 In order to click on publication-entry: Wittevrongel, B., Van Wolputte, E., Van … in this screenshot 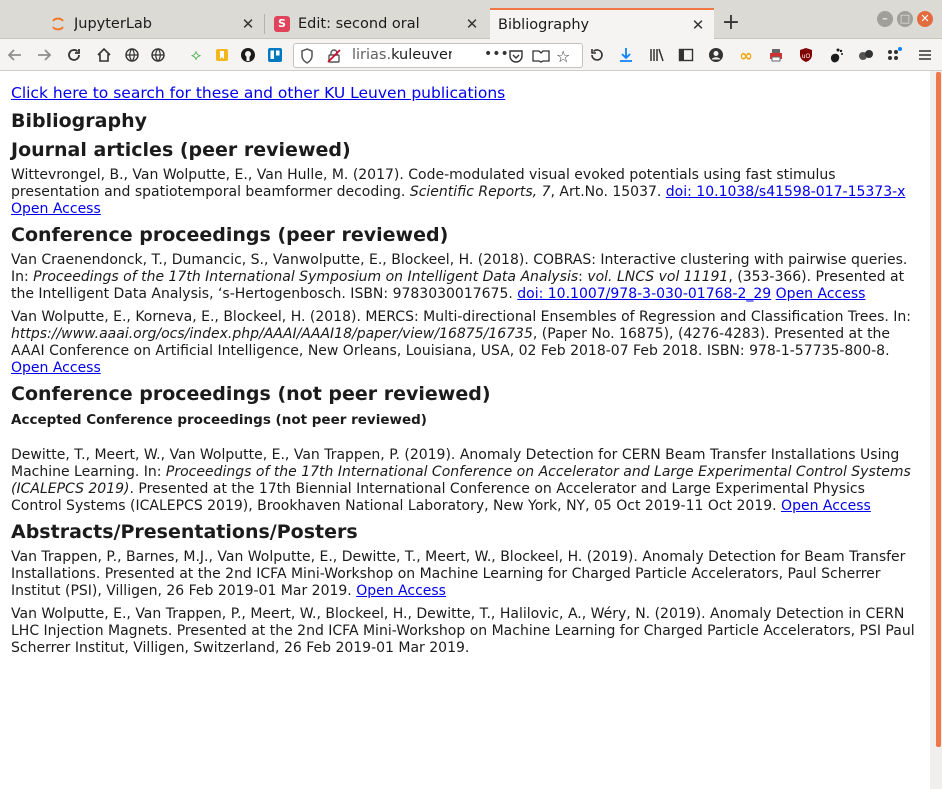, I will do `click(465, 192)`.